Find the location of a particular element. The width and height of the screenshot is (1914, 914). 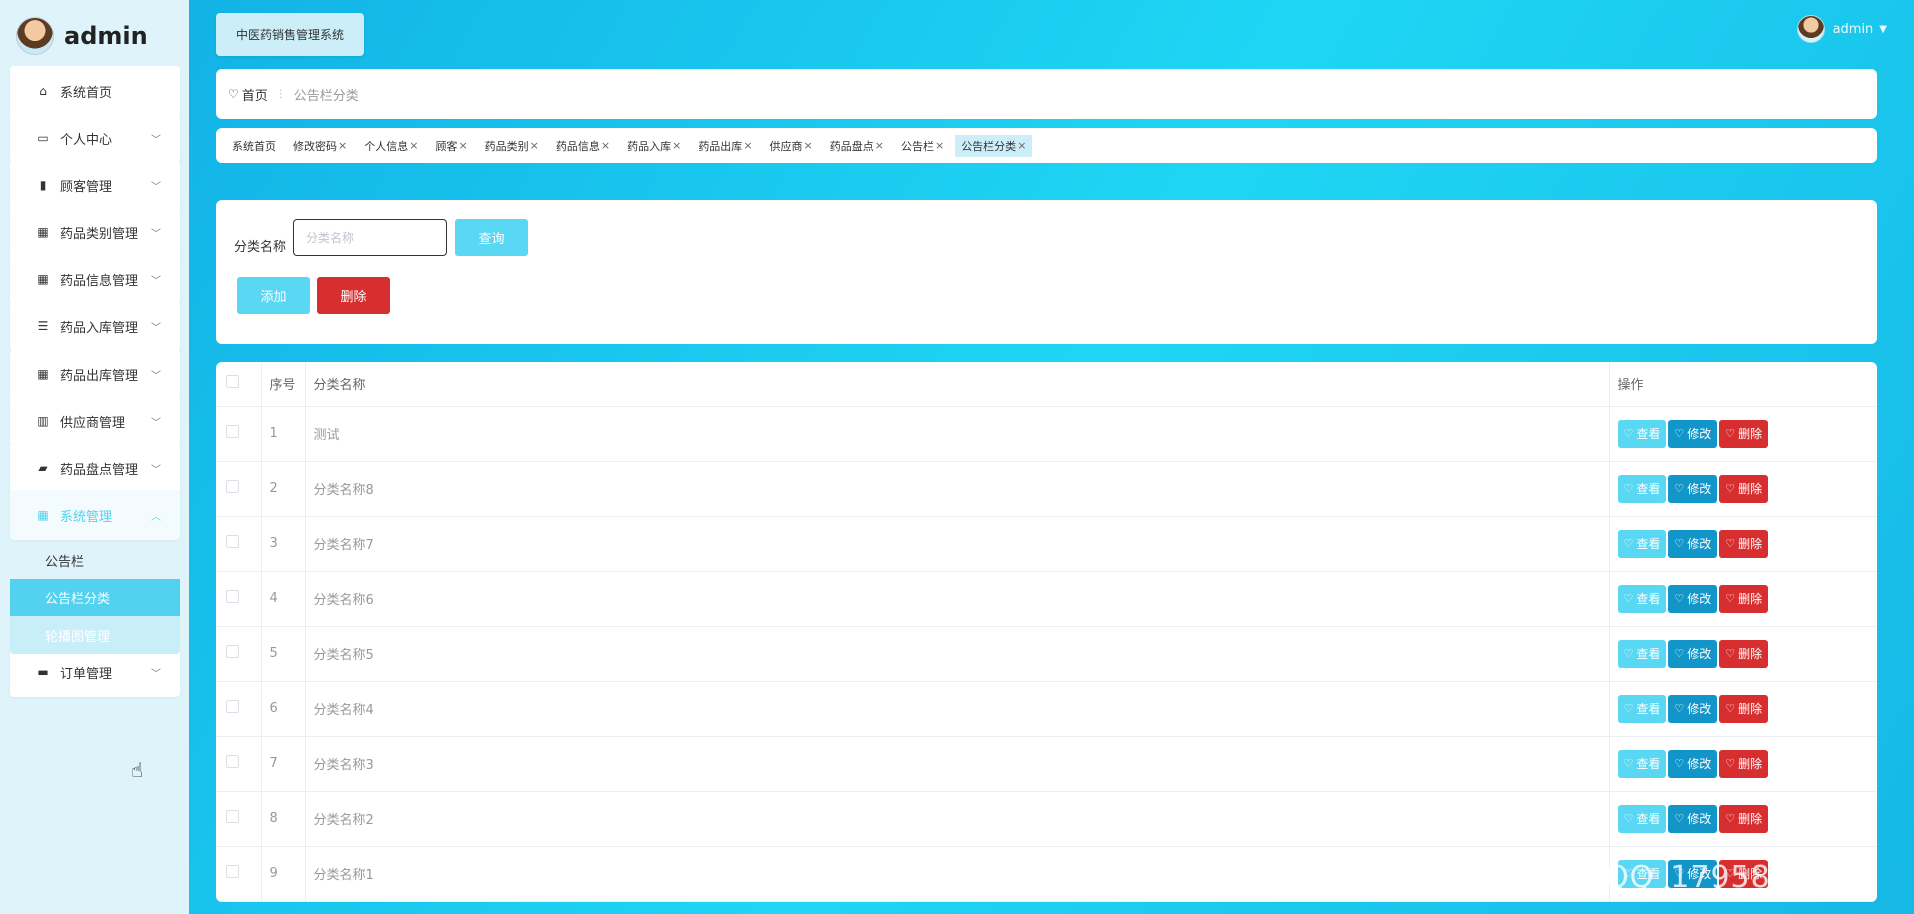

sidebar-item: ⌂ 系统首页 is located at coordinates (95, 91).